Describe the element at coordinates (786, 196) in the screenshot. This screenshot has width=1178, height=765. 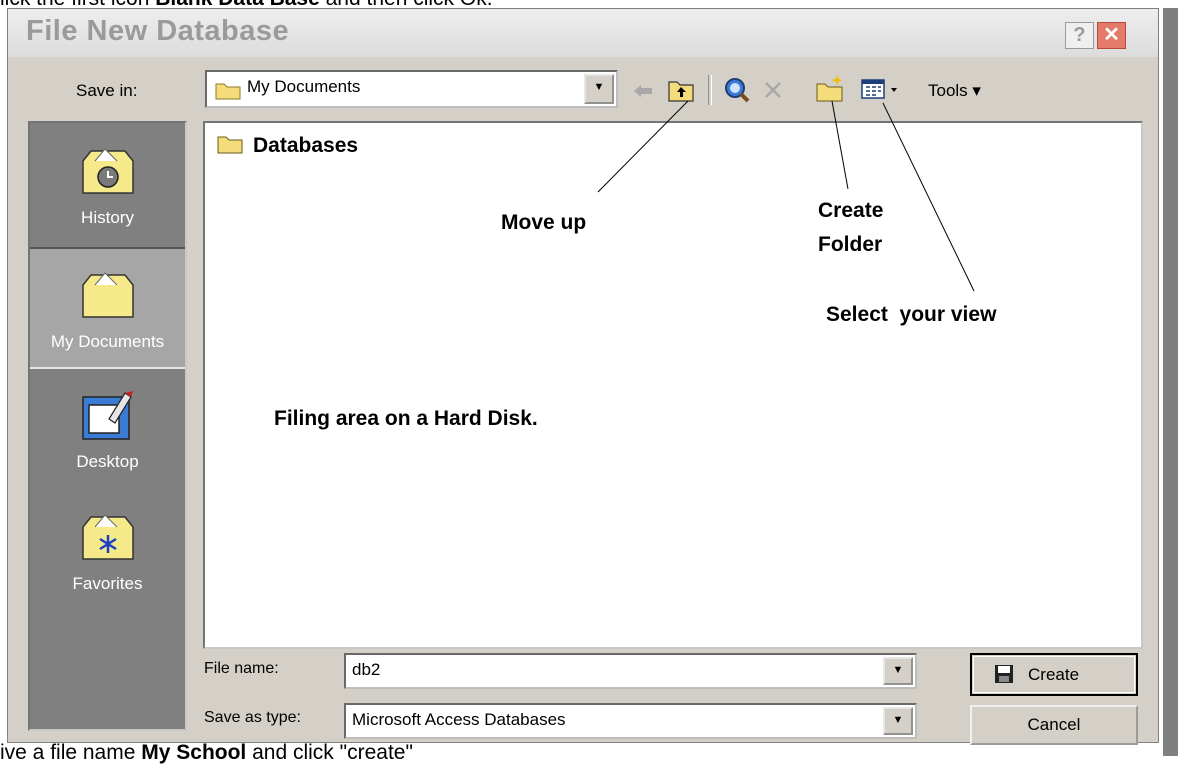
I see `annotation-lines` at that location.